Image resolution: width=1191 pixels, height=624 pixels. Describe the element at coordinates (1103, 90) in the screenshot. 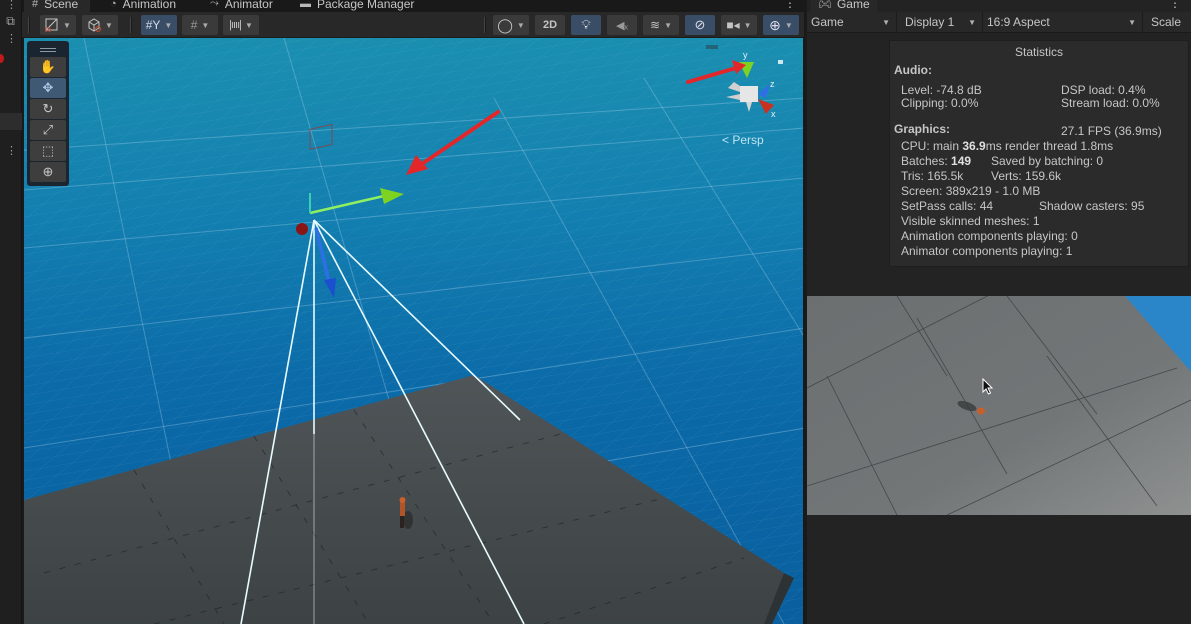

I see `dsp-load: DSP load: 0.4%` at that location.